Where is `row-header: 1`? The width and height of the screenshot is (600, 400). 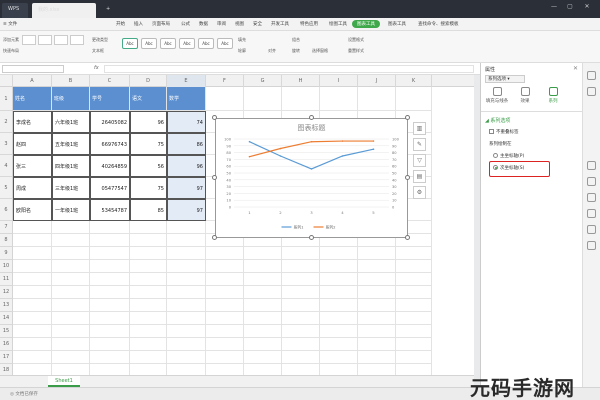
row-header: 1 is located at coordinates (6, 99).